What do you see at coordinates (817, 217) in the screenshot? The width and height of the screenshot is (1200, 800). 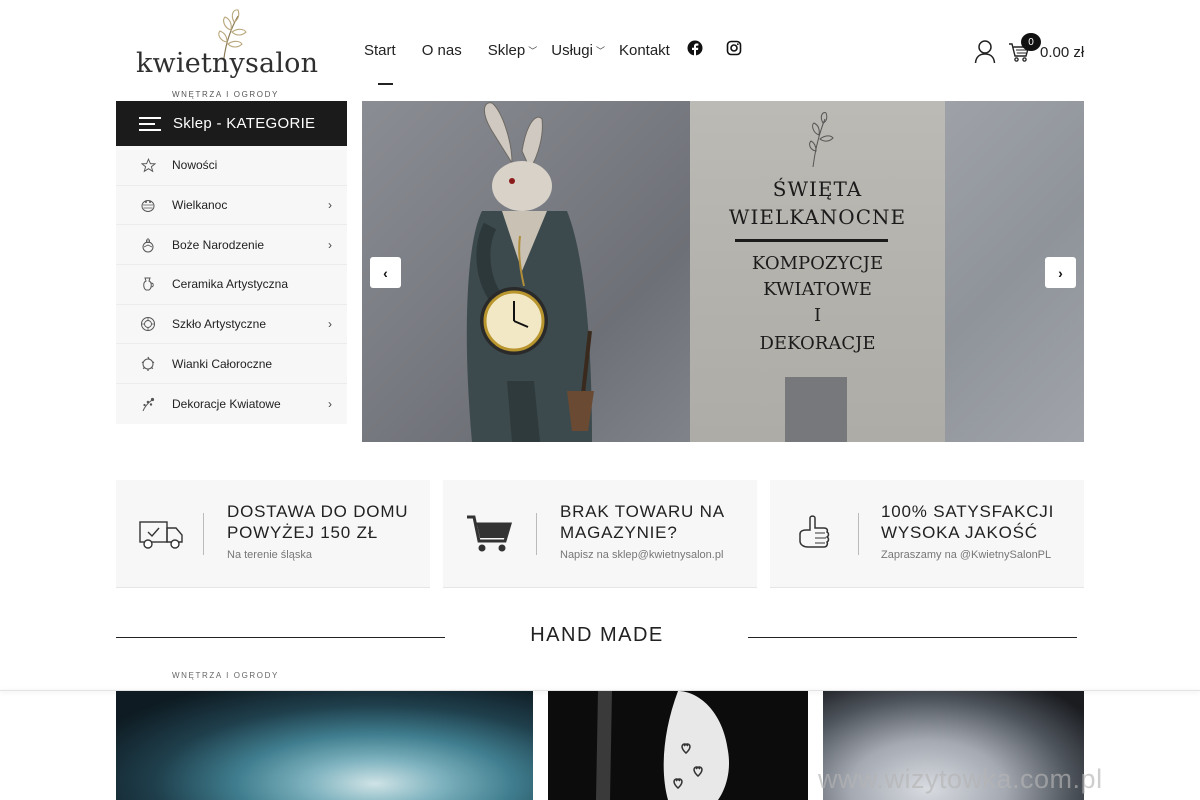 I see `slide-heading-line2: WIELKANOCNE` at bounding box center [817, 217].